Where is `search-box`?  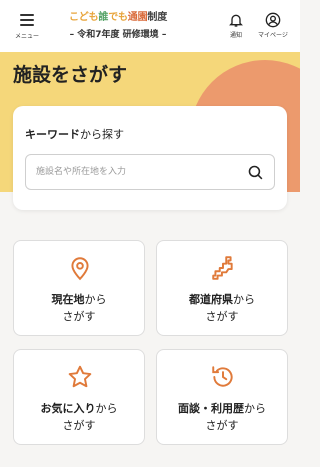
search-box is located at coordinates (150, 172).